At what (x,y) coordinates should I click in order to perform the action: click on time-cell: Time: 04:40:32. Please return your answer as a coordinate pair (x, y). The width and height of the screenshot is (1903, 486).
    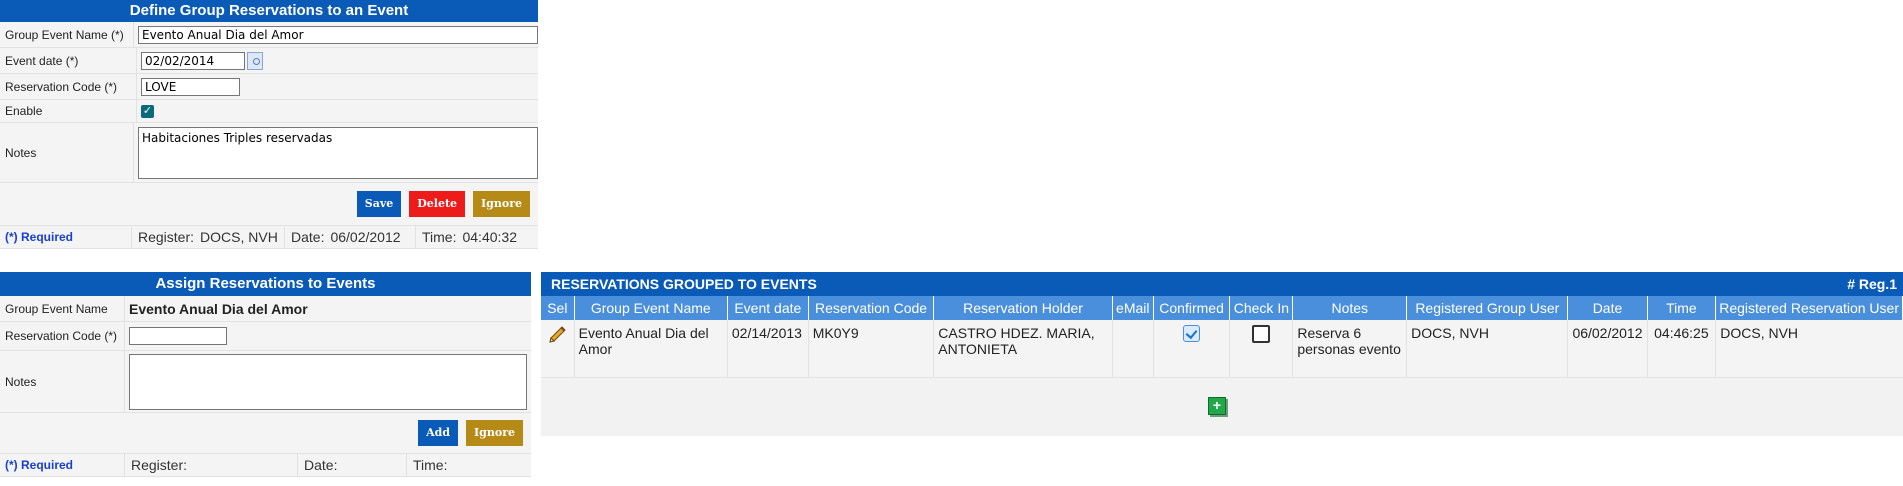
    Looking at the image, I should click on (476, 237).